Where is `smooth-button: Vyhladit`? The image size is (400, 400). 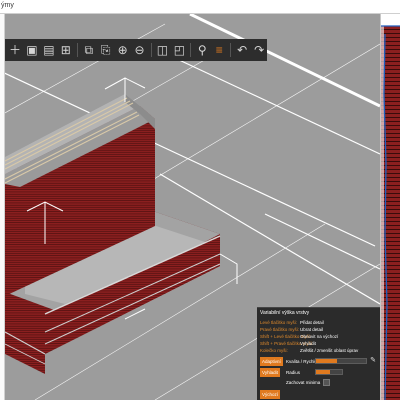 smooth-button: Vyhladit is located at coordinates (270, 372).